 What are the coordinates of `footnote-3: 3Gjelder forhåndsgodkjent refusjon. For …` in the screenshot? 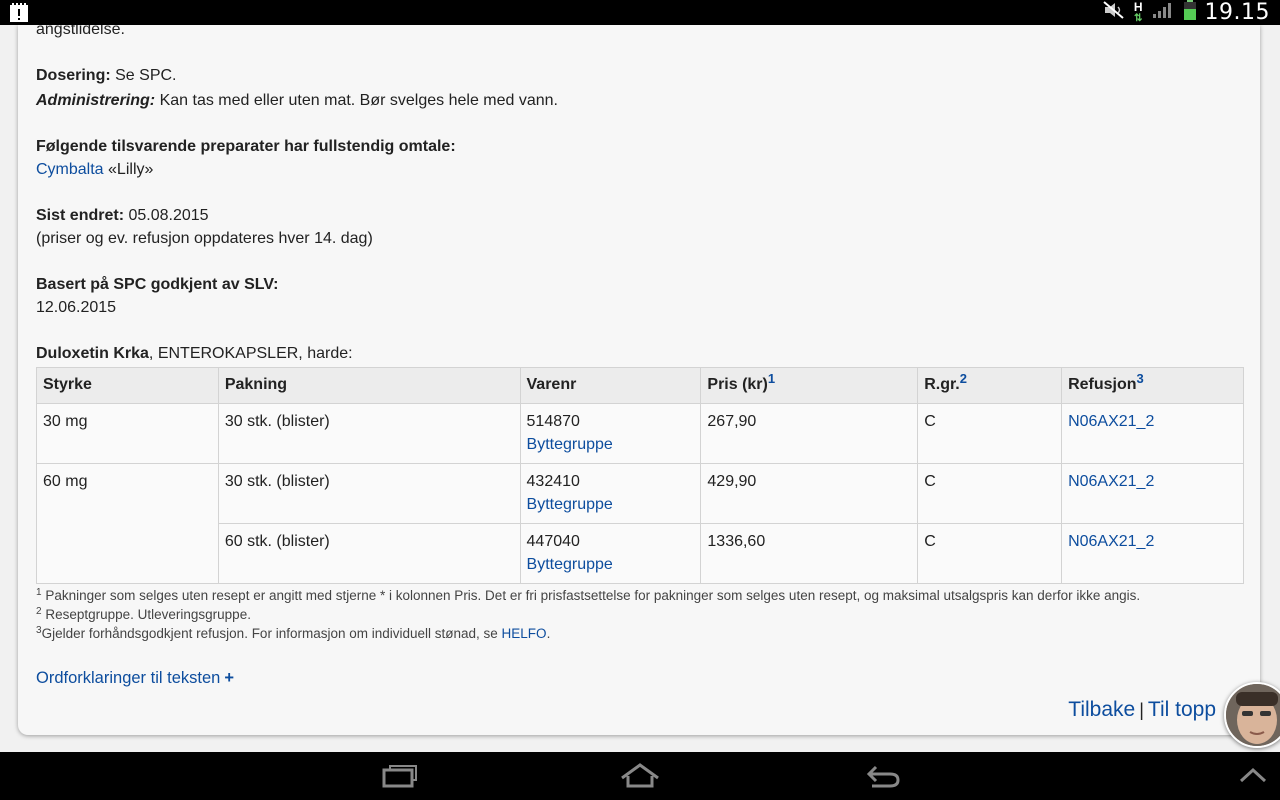 It's located at (293, 633).